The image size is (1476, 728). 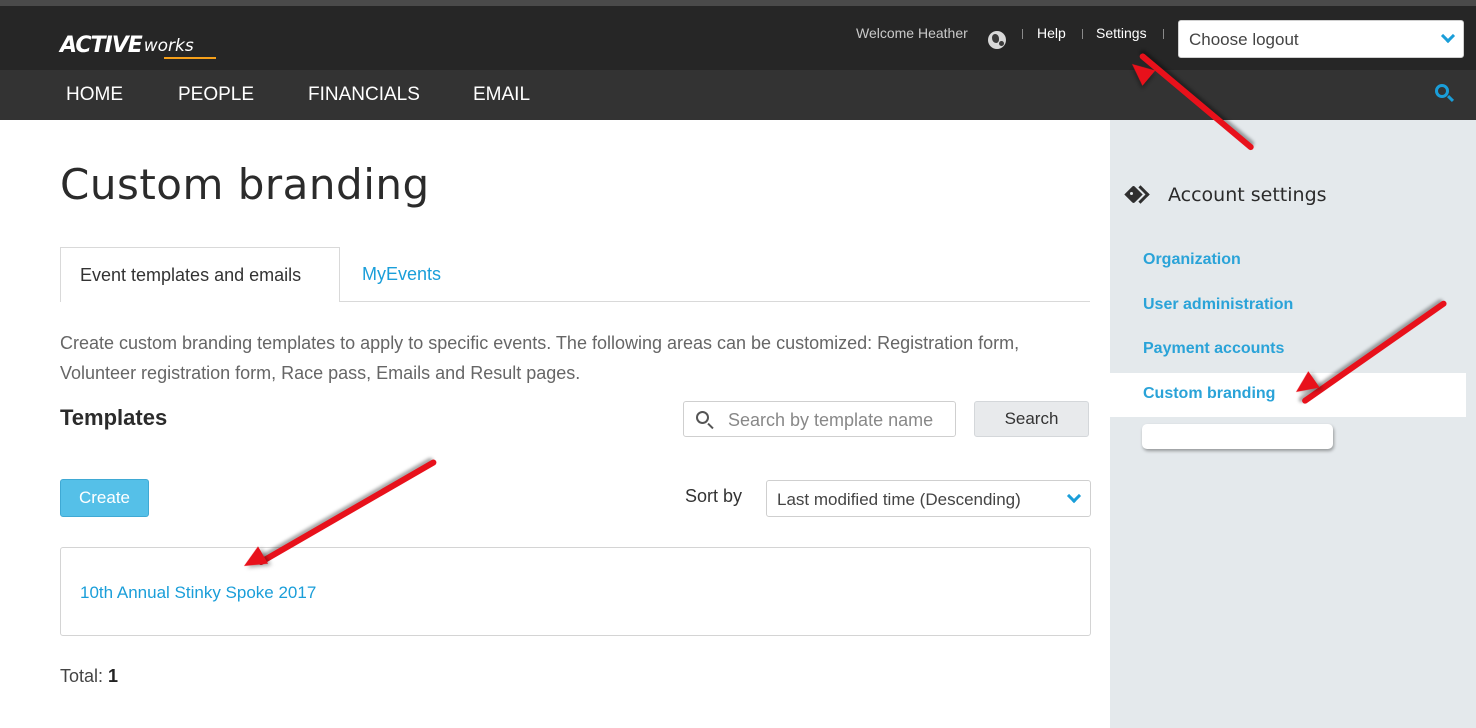 I want to click on total-count: Total: 1, so click(x=89, y=676).